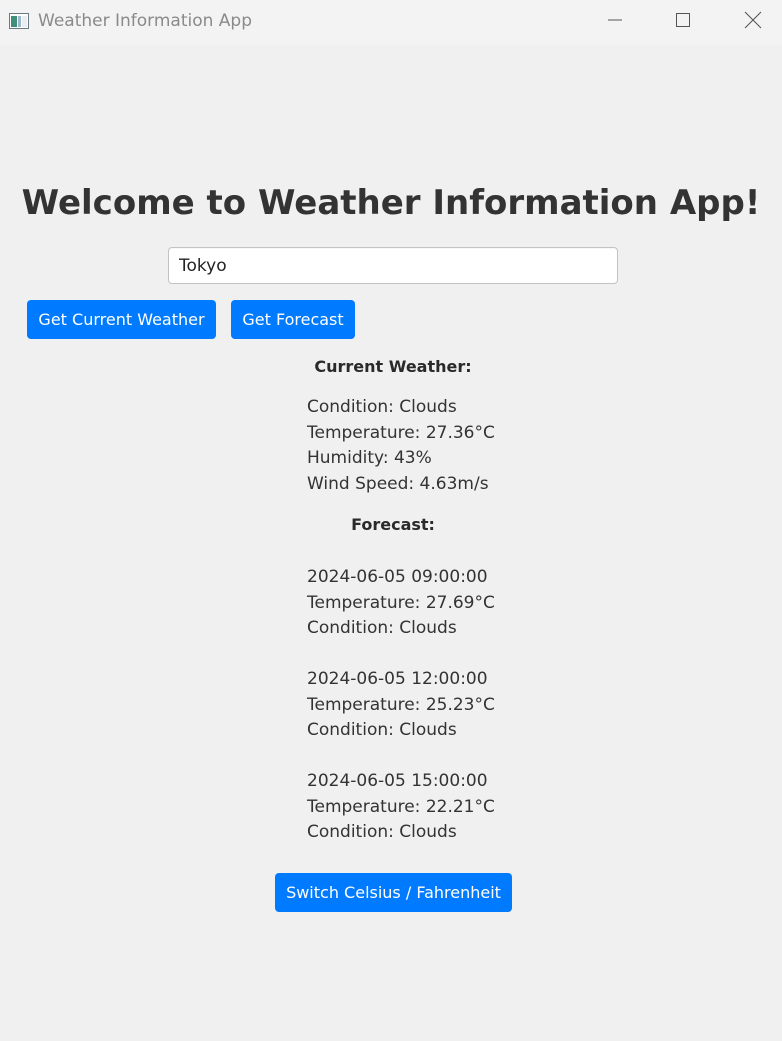  What do you see at coordinates (121, 319) in the screenshot?
I see `get-current-weather-button: Get Current Weather` at bounding box center [121, 319].